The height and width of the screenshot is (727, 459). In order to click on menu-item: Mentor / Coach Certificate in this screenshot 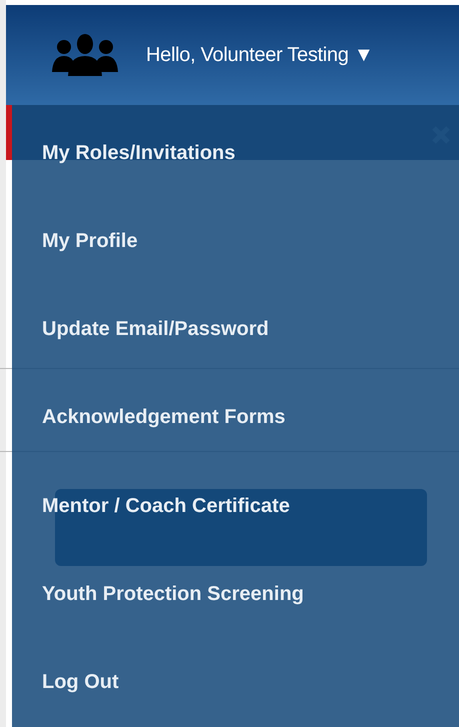, I will do `click(235, 506)`.